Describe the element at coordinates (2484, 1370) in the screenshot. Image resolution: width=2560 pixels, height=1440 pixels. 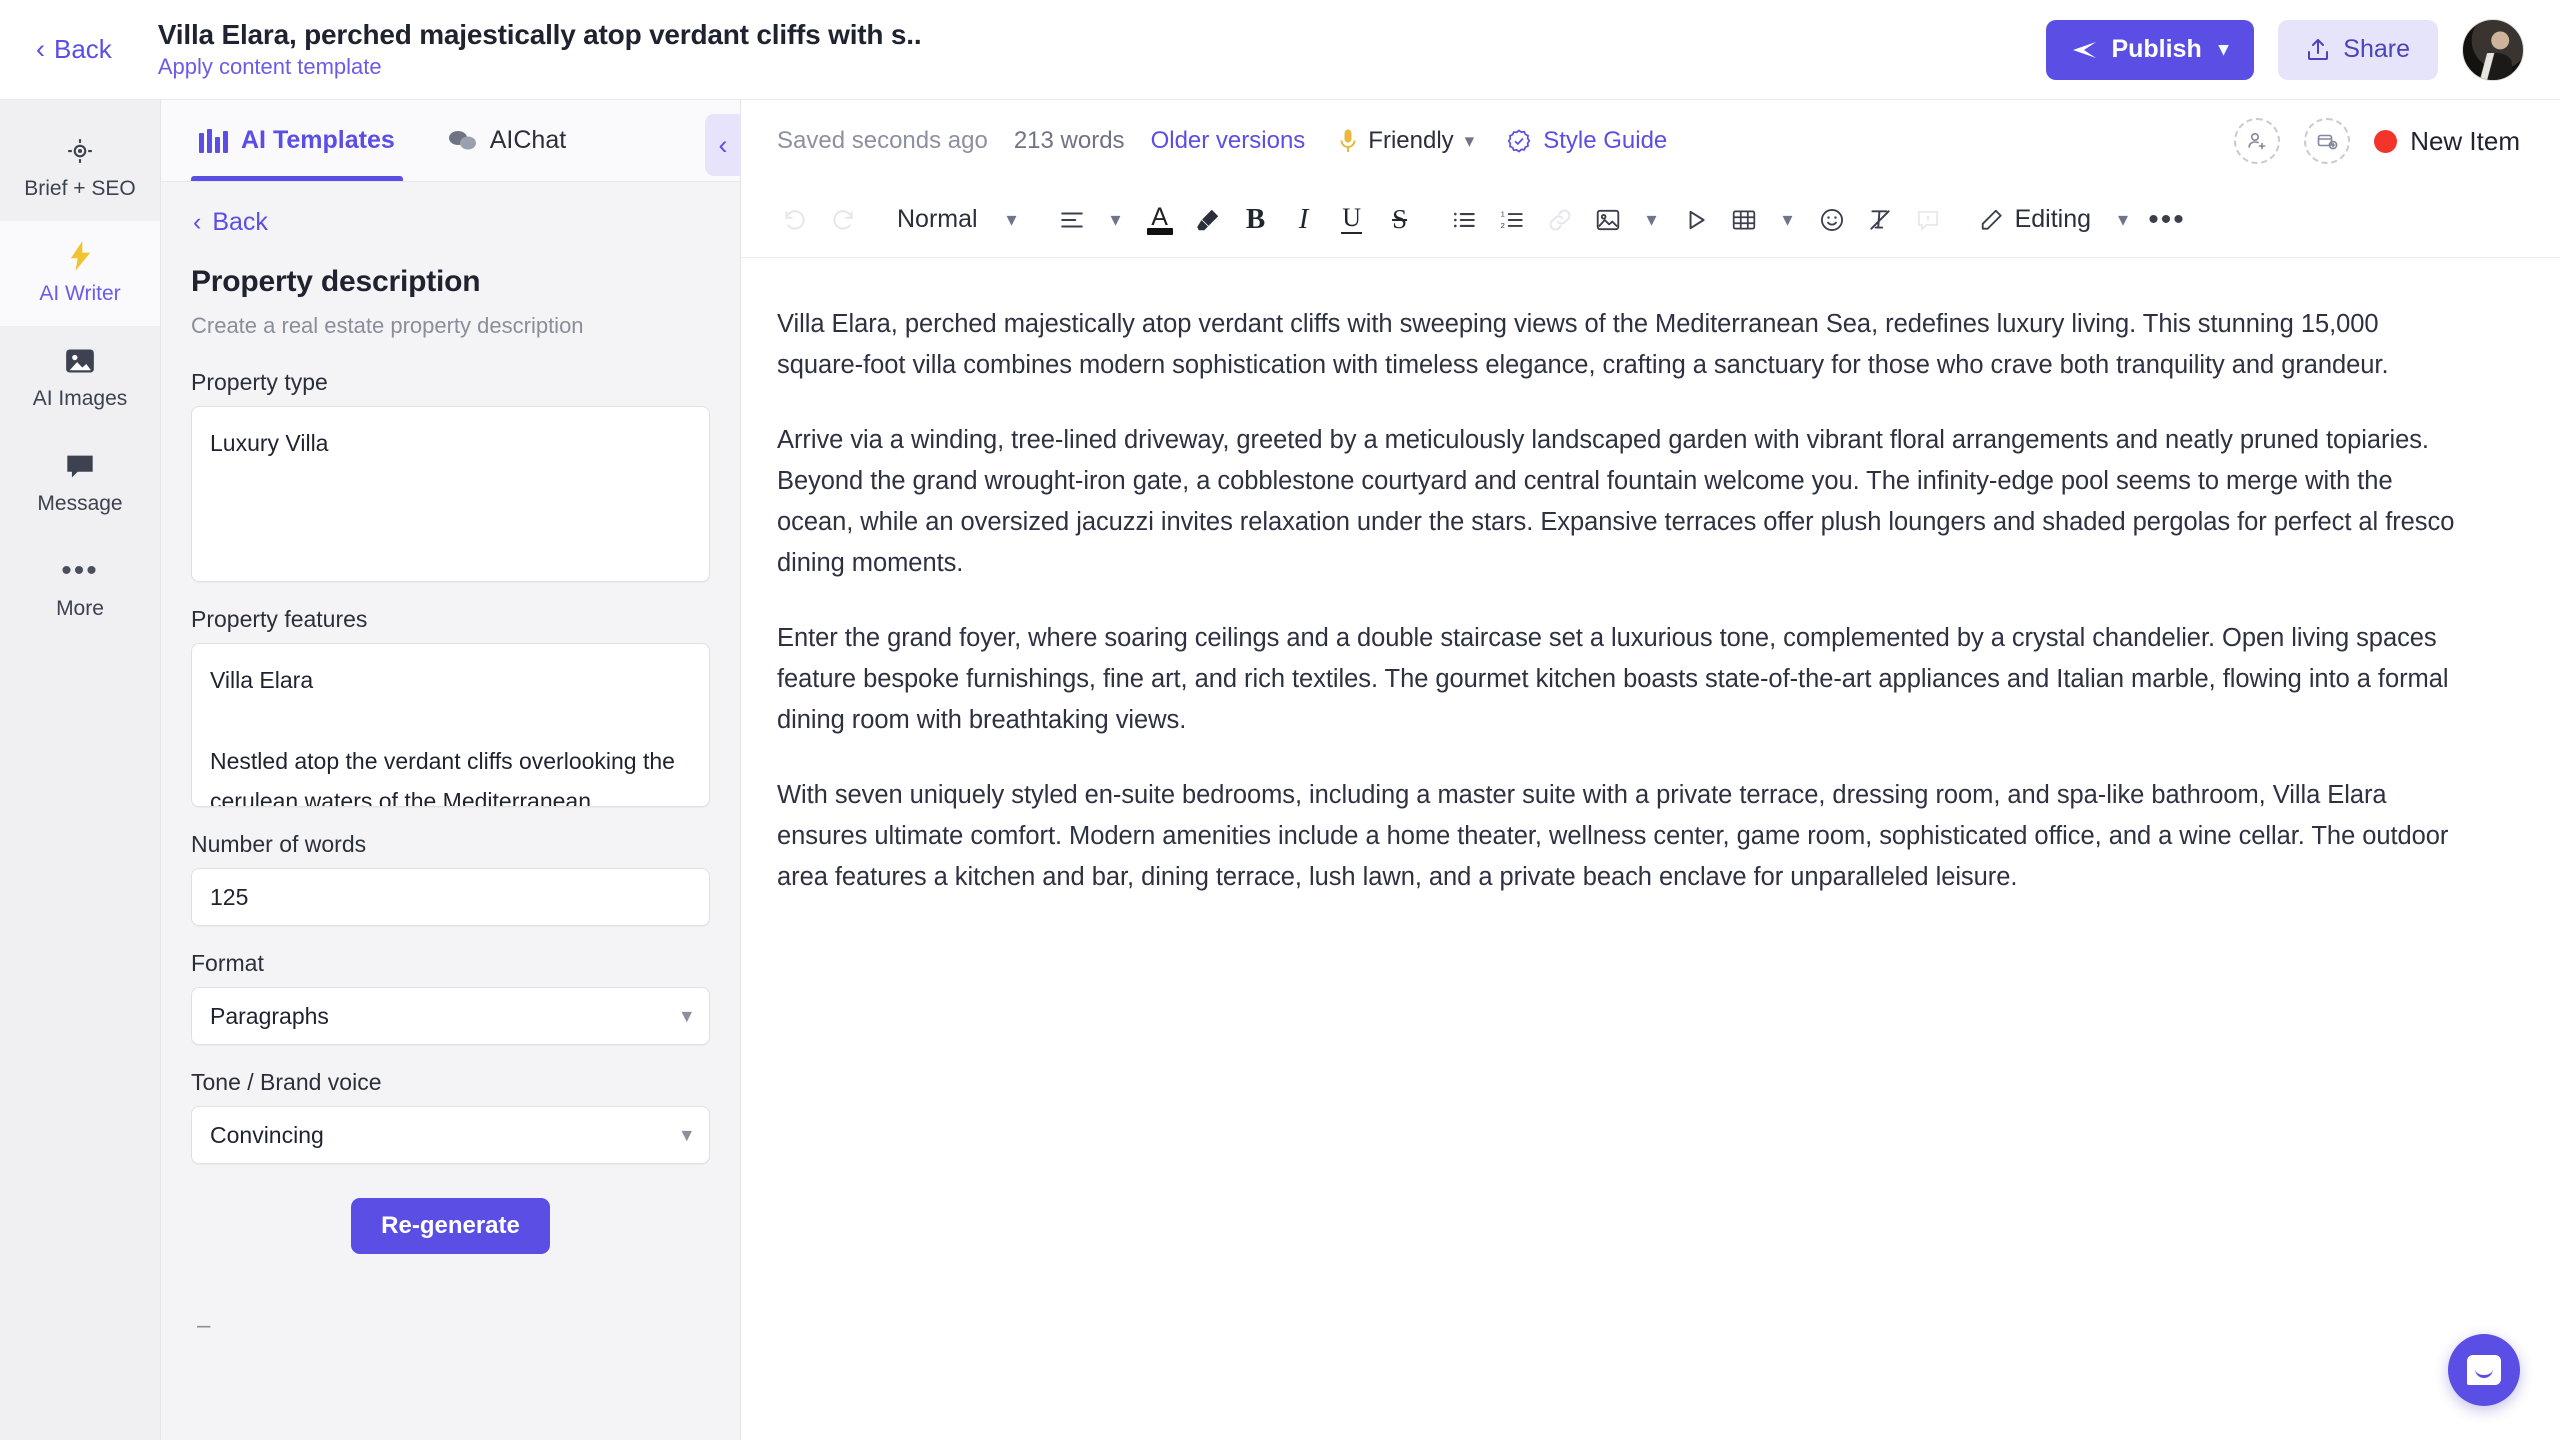
I see `intercom-chat-button` at that location.